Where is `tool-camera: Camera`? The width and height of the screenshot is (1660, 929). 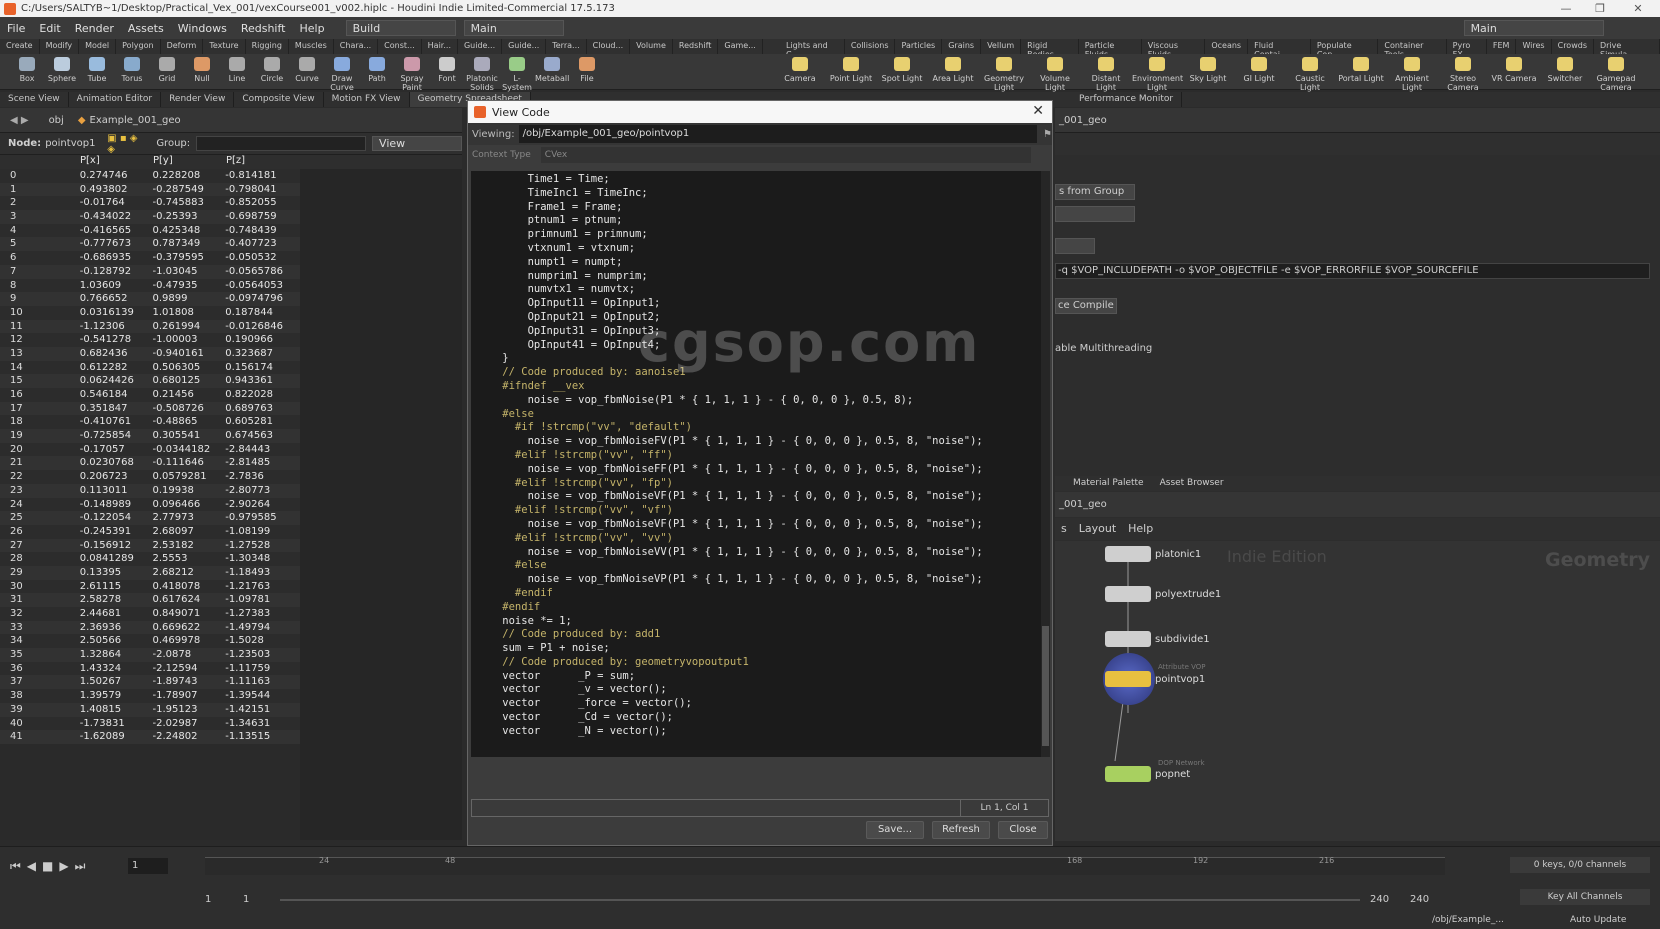
tool-camera: Camera is located at coordinates (800, 70).